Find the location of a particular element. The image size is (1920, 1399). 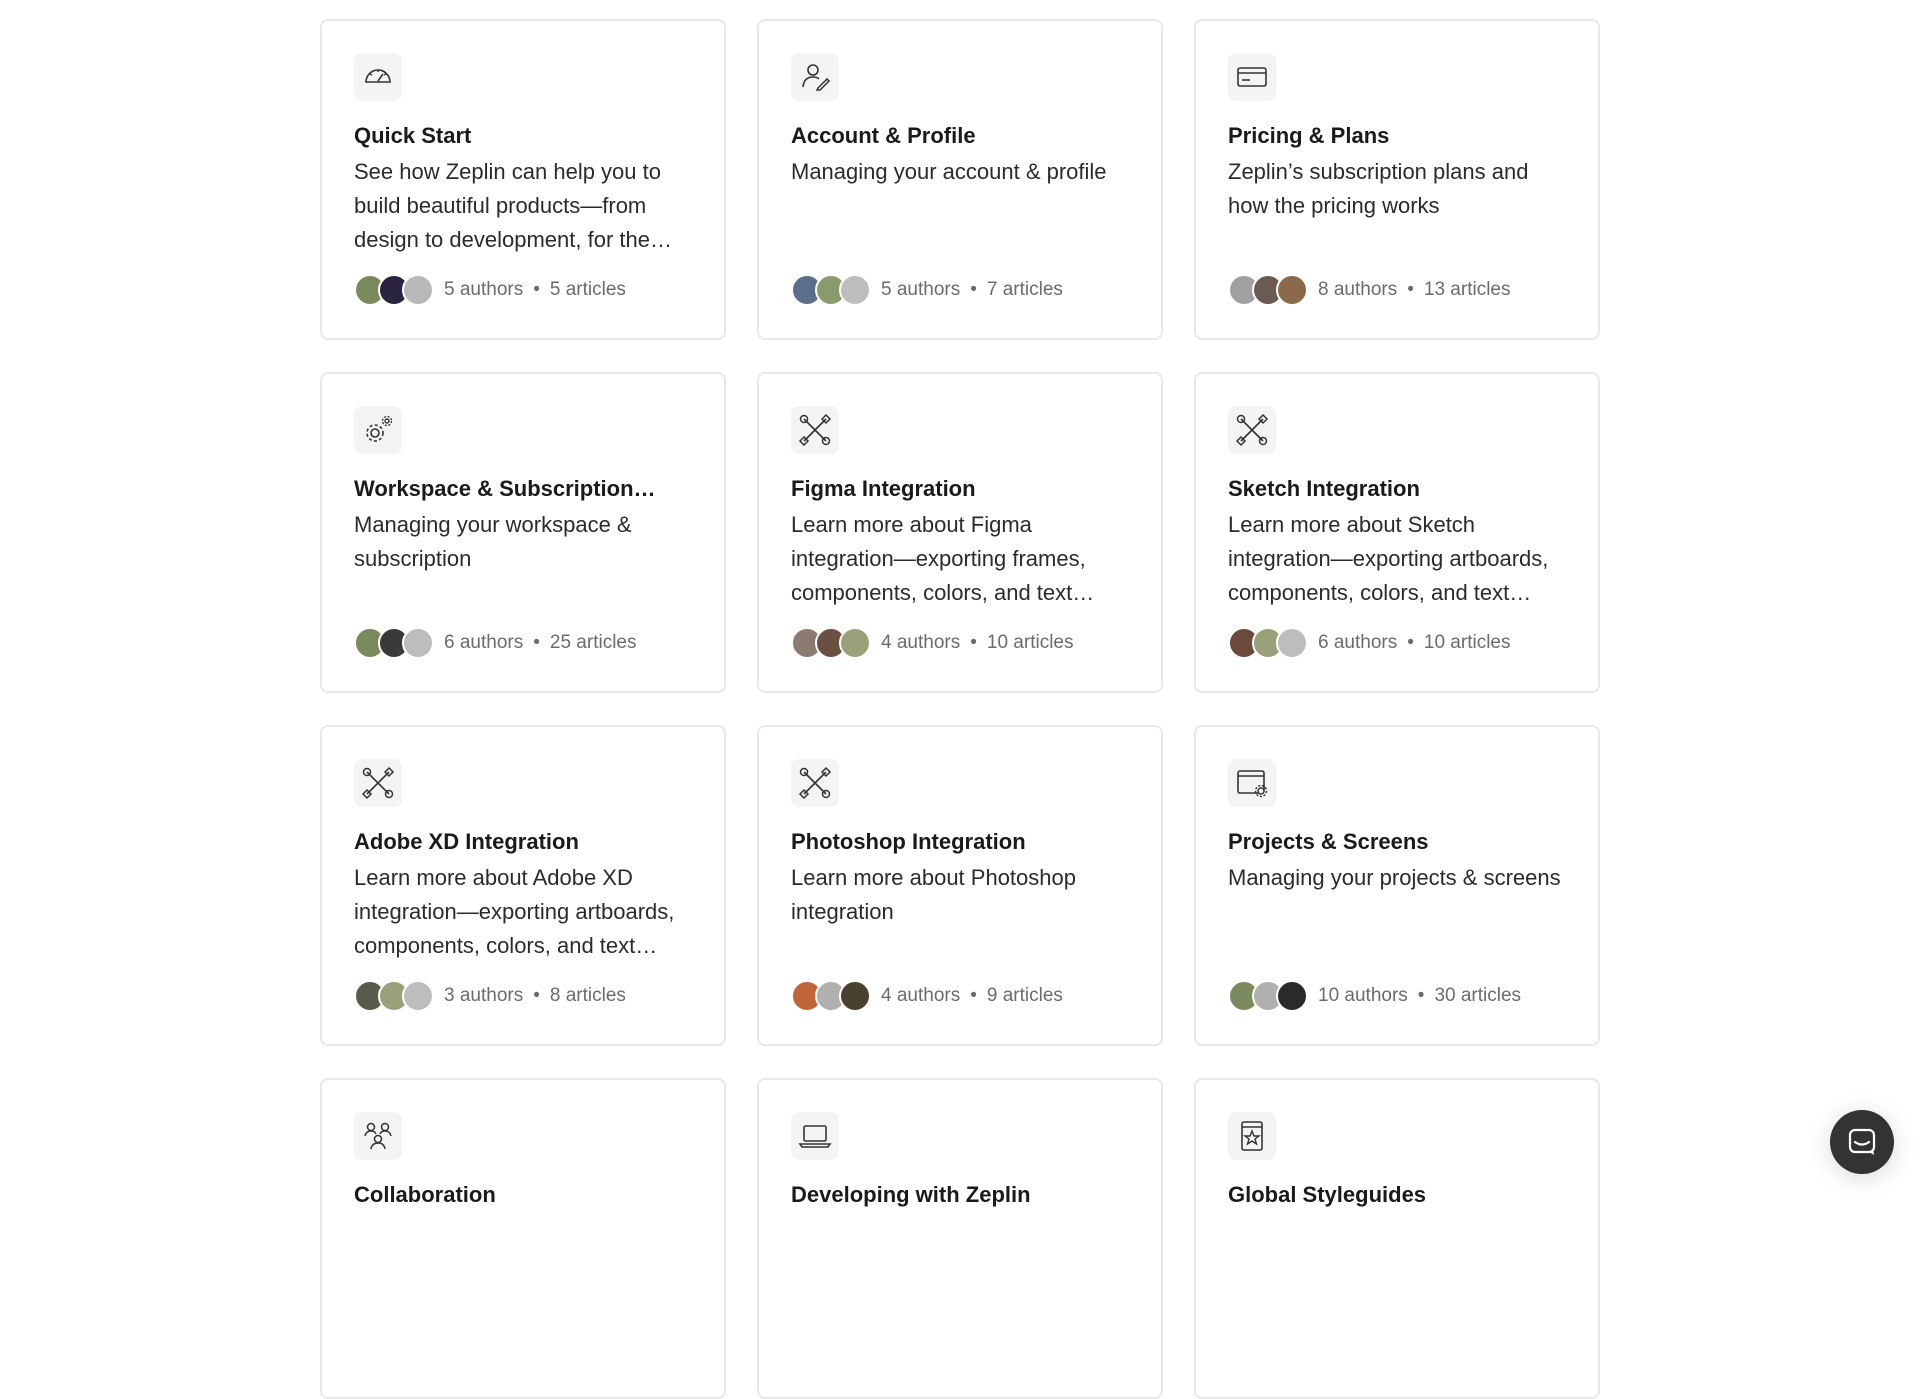

collection-title: Global Styleguides is located at coordinates (1327, 1194).